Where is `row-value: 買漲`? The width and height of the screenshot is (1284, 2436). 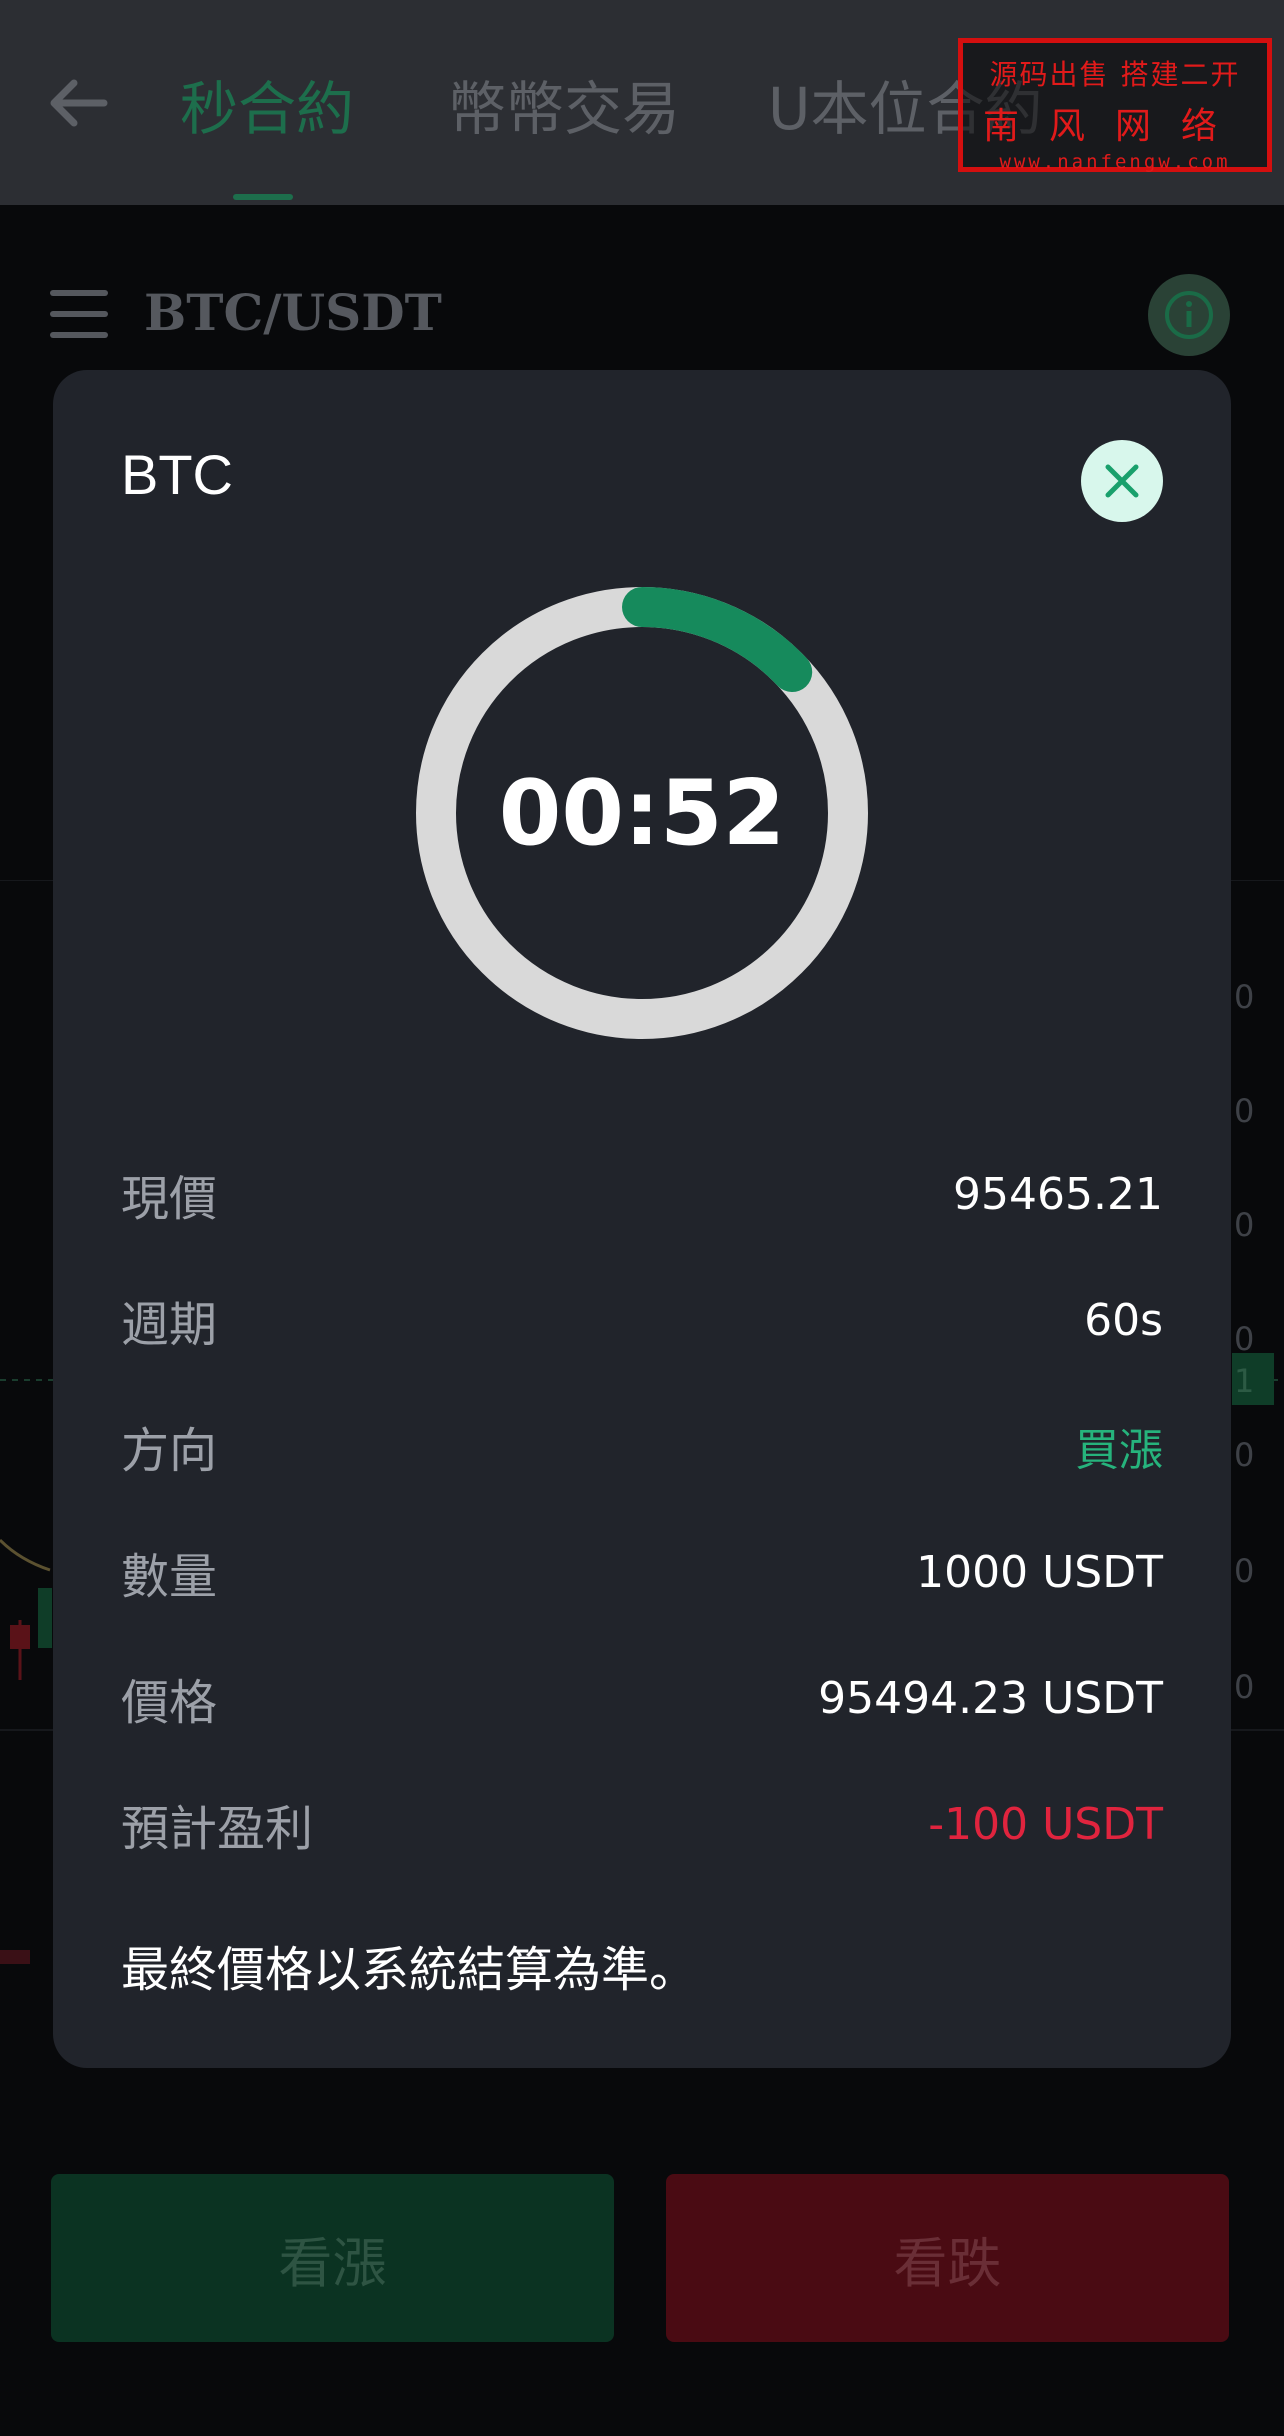
row-value: 買漲 is located at coordinates (1119, 1450).